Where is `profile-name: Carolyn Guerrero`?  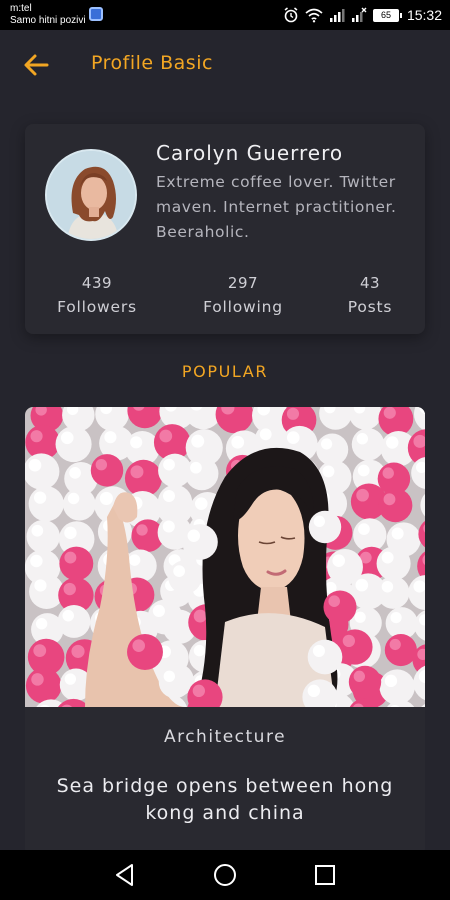 profile-name: Carolyn Guerrero is located at coordinates (250, 153).